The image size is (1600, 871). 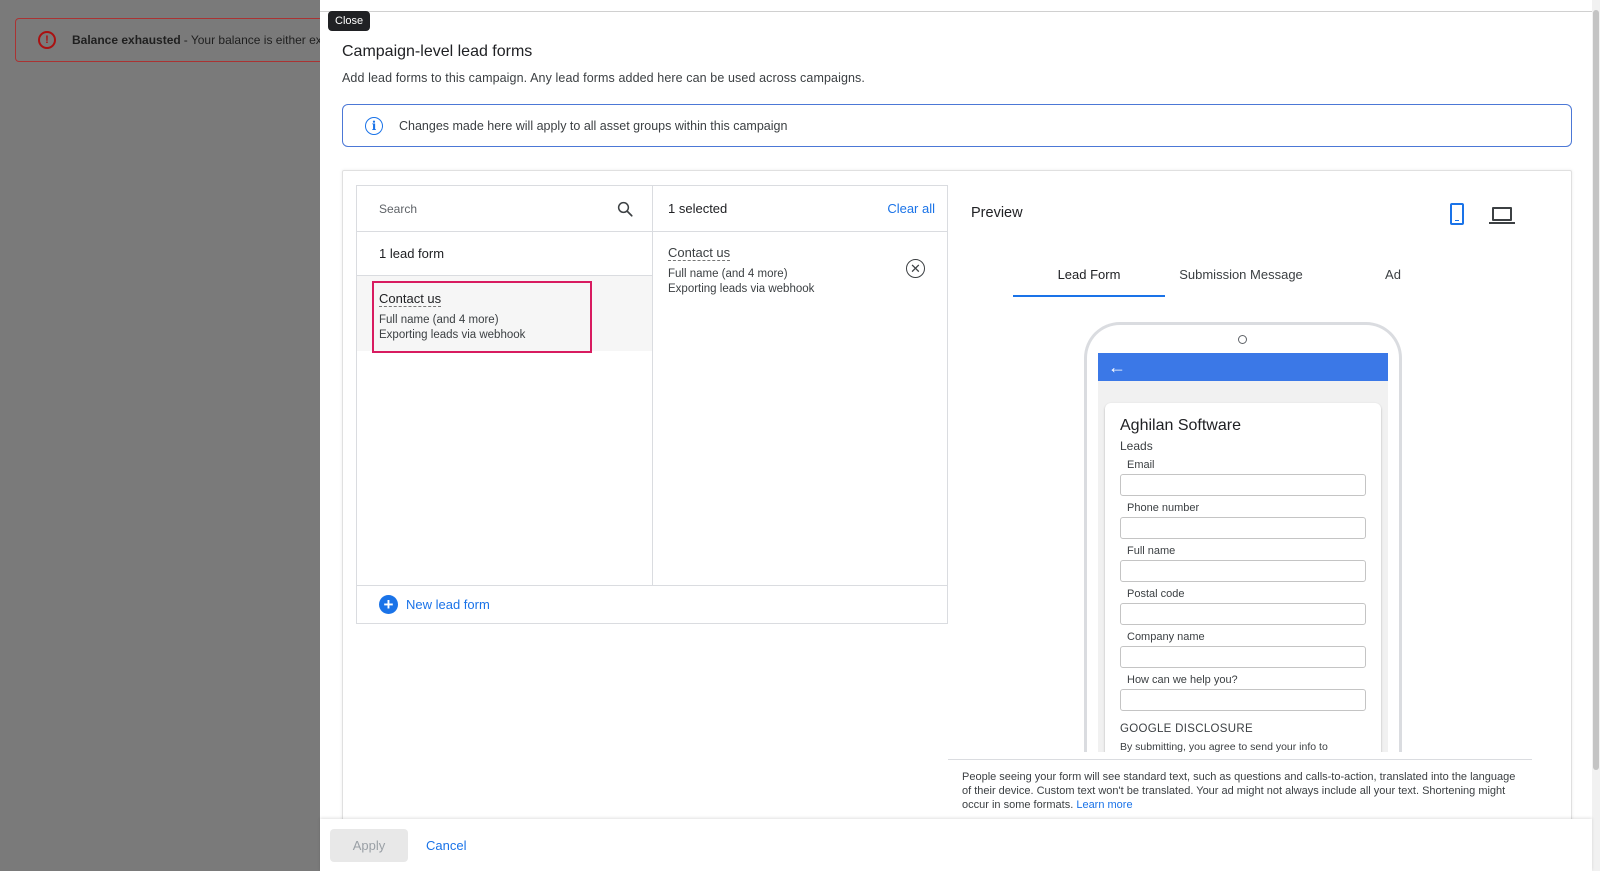 I want to click on selected-header: 1 selected Clear all, so click(x=800, y=209).